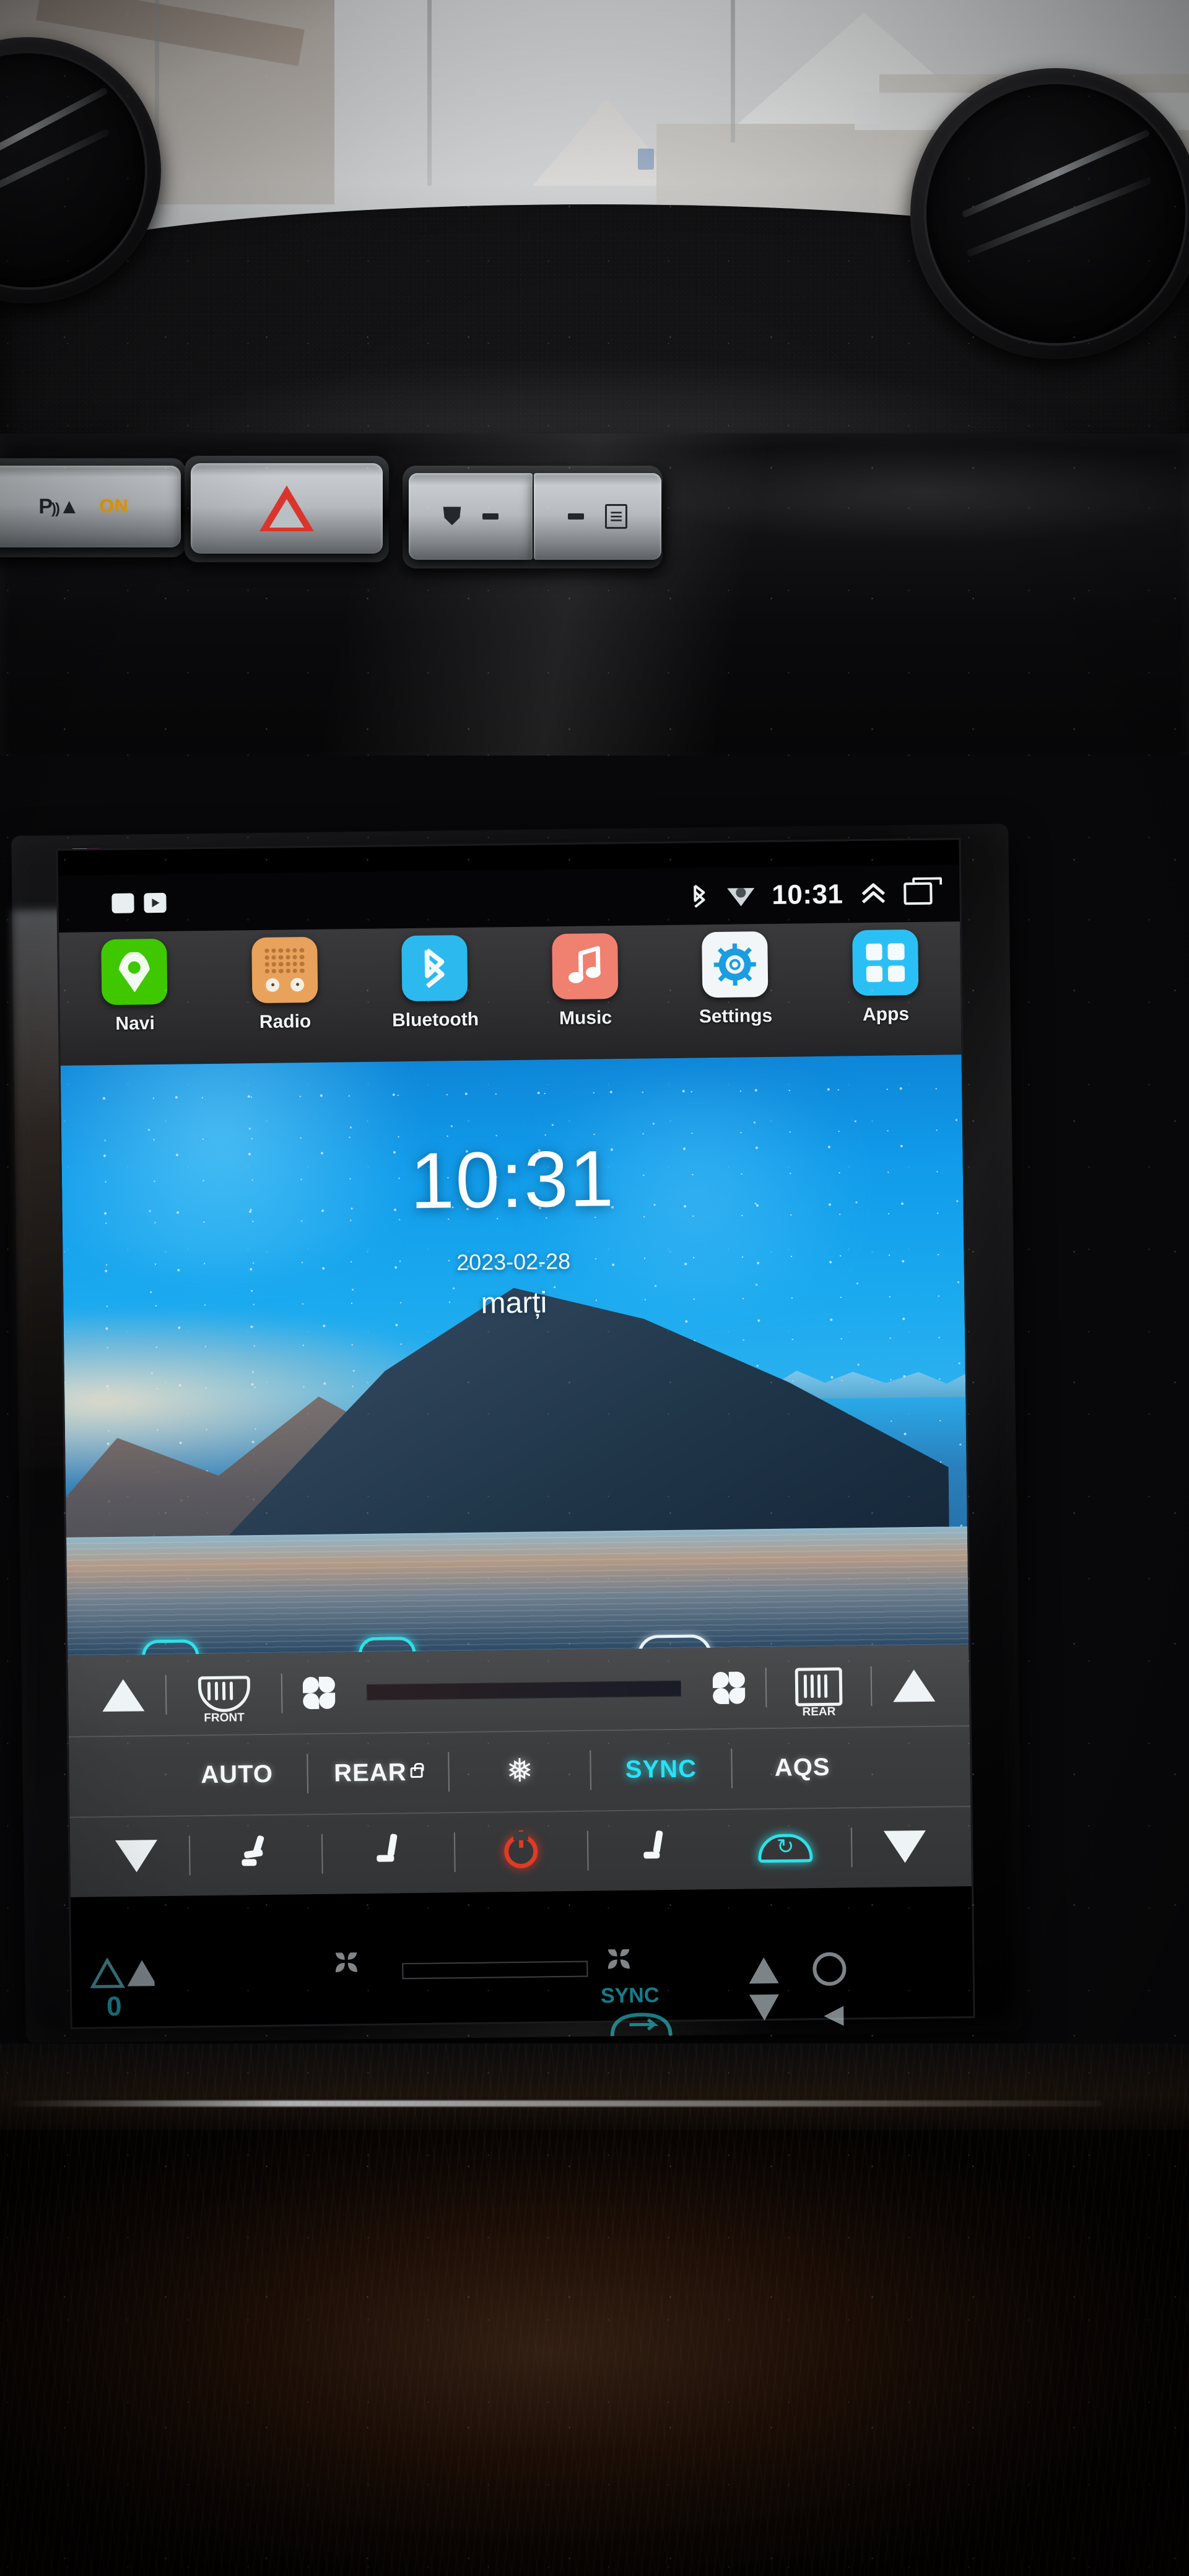 Image resolution: width=1189 pixels, height=2576 pixels. I want to click on aqs-label: AQS, so click(802, 1767).